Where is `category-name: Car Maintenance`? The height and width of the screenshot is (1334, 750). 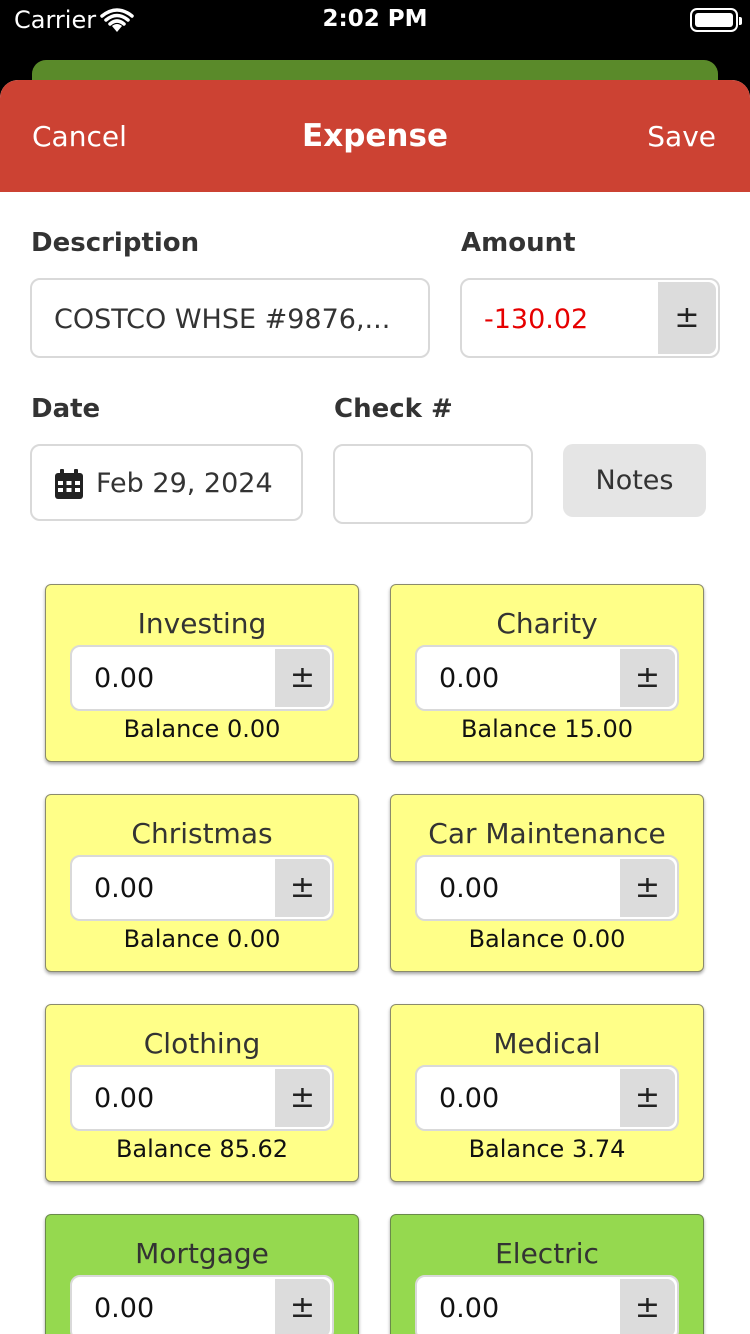
category-name: Car Maintenance is located at coordinates (547, 833).